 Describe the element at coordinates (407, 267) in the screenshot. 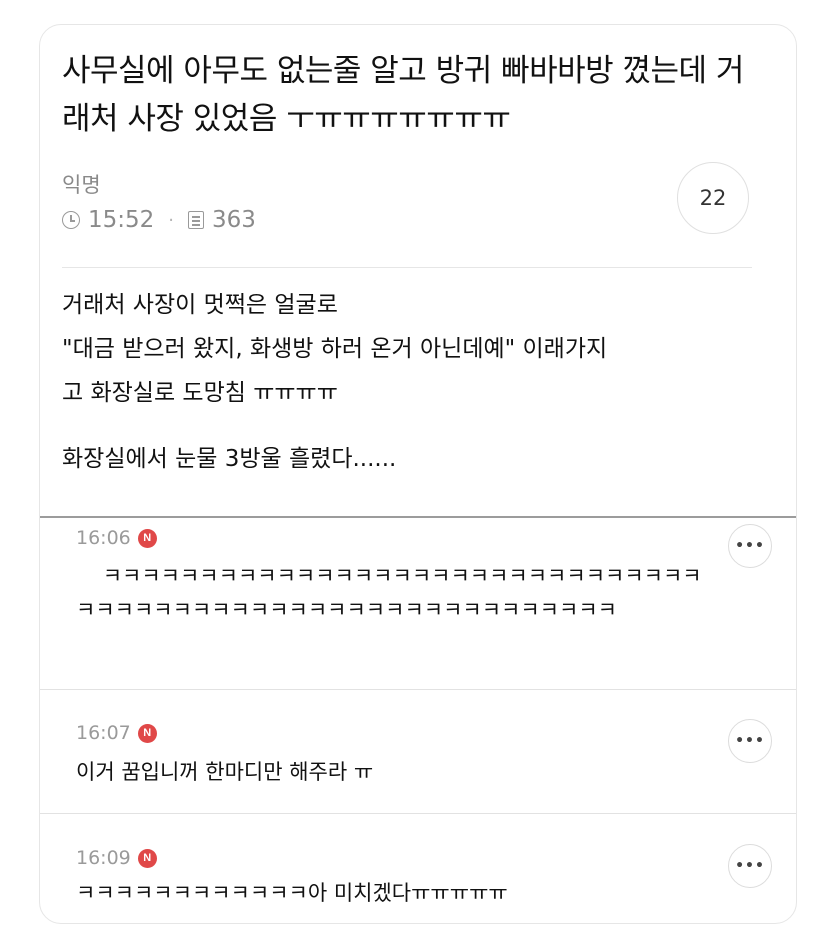

I see `header-divider` at that location.